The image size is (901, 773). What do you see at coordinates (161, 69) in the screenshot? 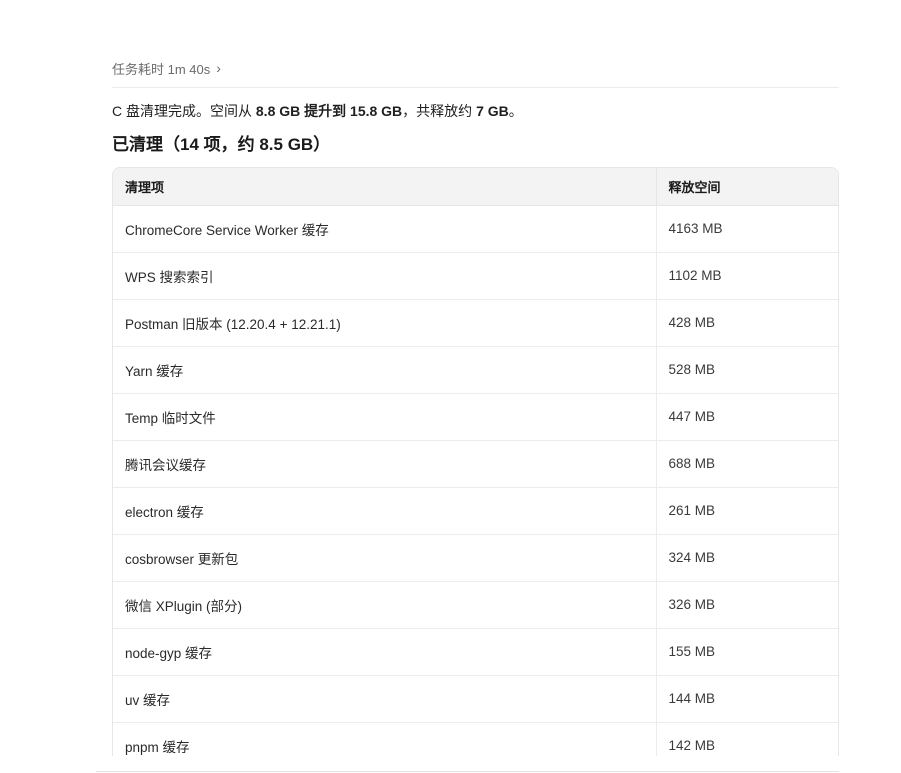
I see `task-duration-label: 任务耗时 1m 40s` at bounding box center [161, 69].